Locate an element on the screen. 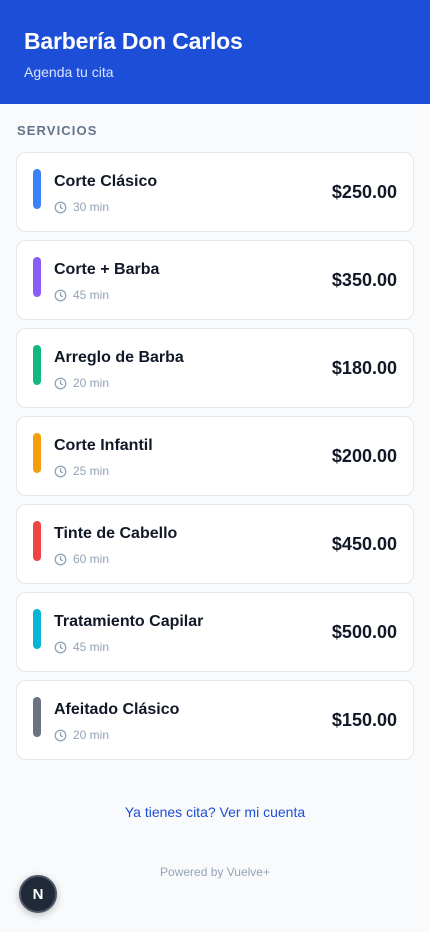  duration-text: 60 min is located at coordinates (91, 559).